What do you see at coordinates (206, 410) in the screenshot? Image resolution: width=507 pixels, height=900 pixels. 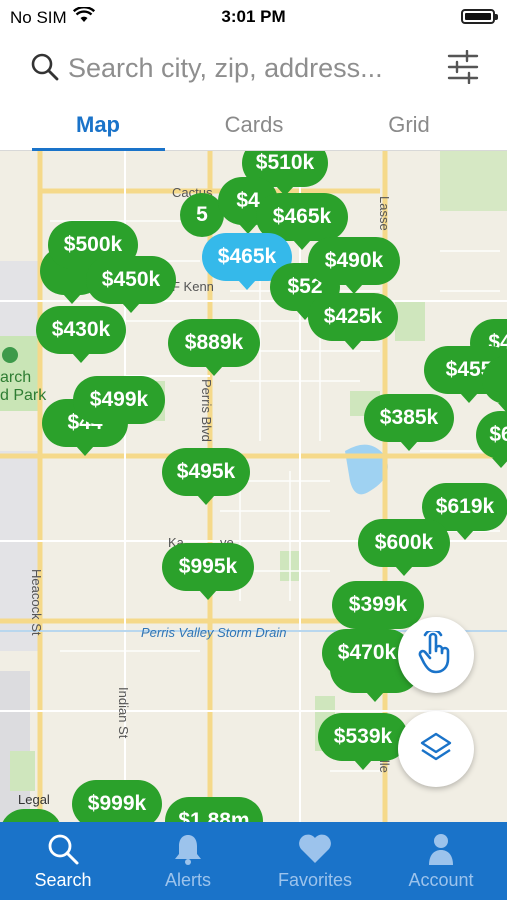 I see `map-label-perris-blvd: Perris Blvd` at bounding box center [206, 410].